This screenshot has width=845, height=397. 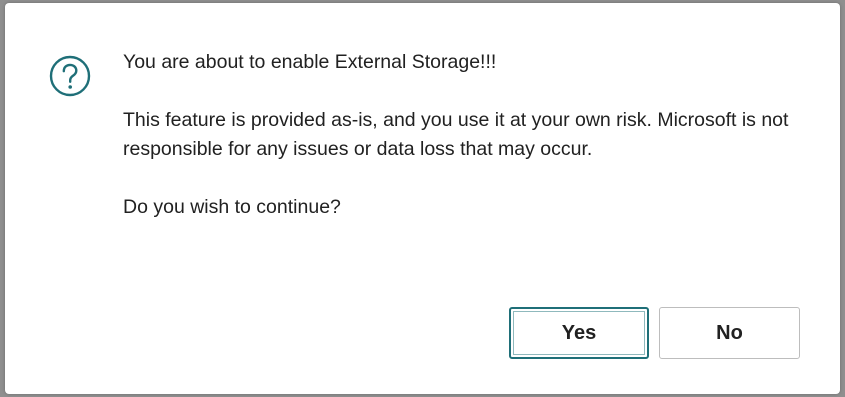 I want to click on yes-button: Yes, so click(x=579, y=333).